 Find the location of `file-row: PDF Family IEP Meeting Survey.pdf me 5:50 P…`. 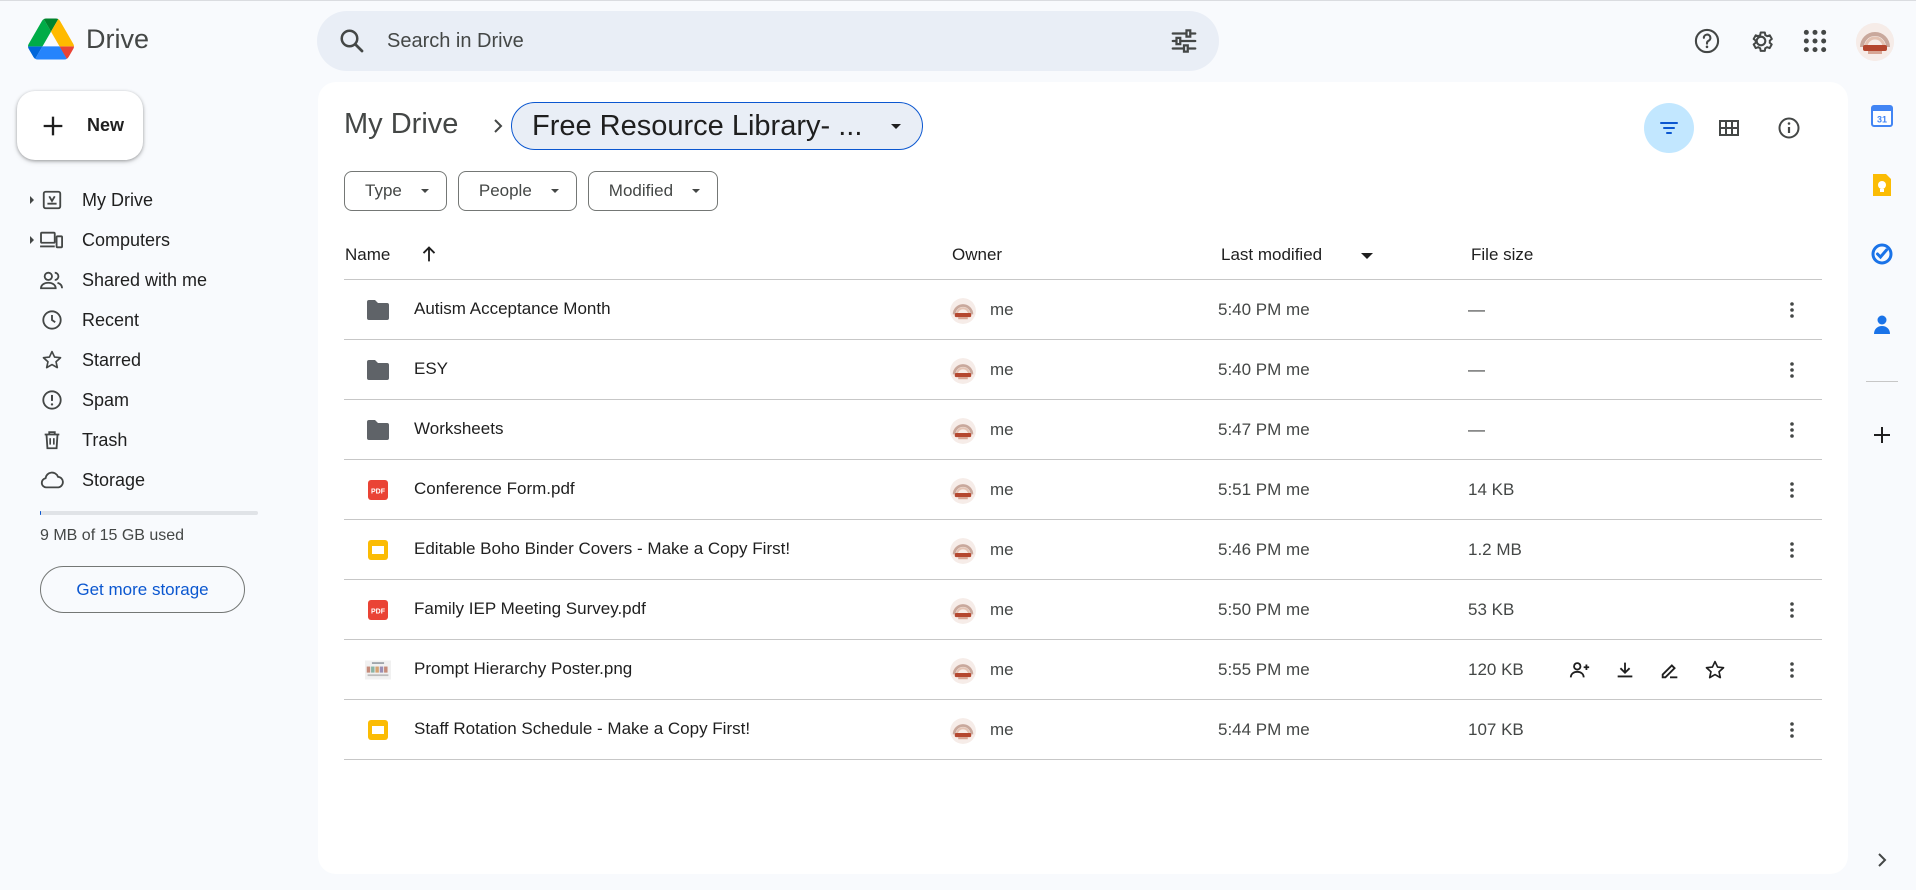

file-row: PDF Family IEP Meeting Survey.pdf me 5:50 P… is located at coordinates (1083, 610).